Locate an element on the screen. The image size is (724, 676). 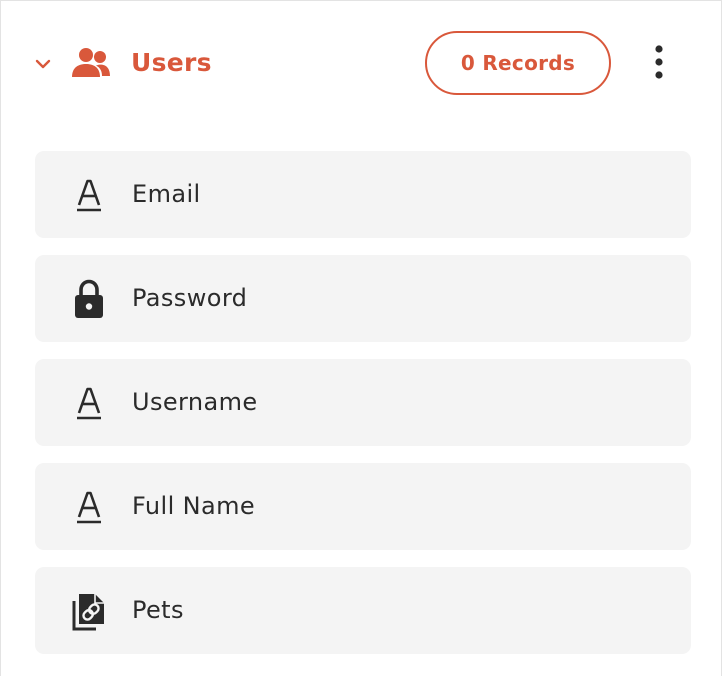
field-item-pets: Pets is located at coordinates (363, 610).